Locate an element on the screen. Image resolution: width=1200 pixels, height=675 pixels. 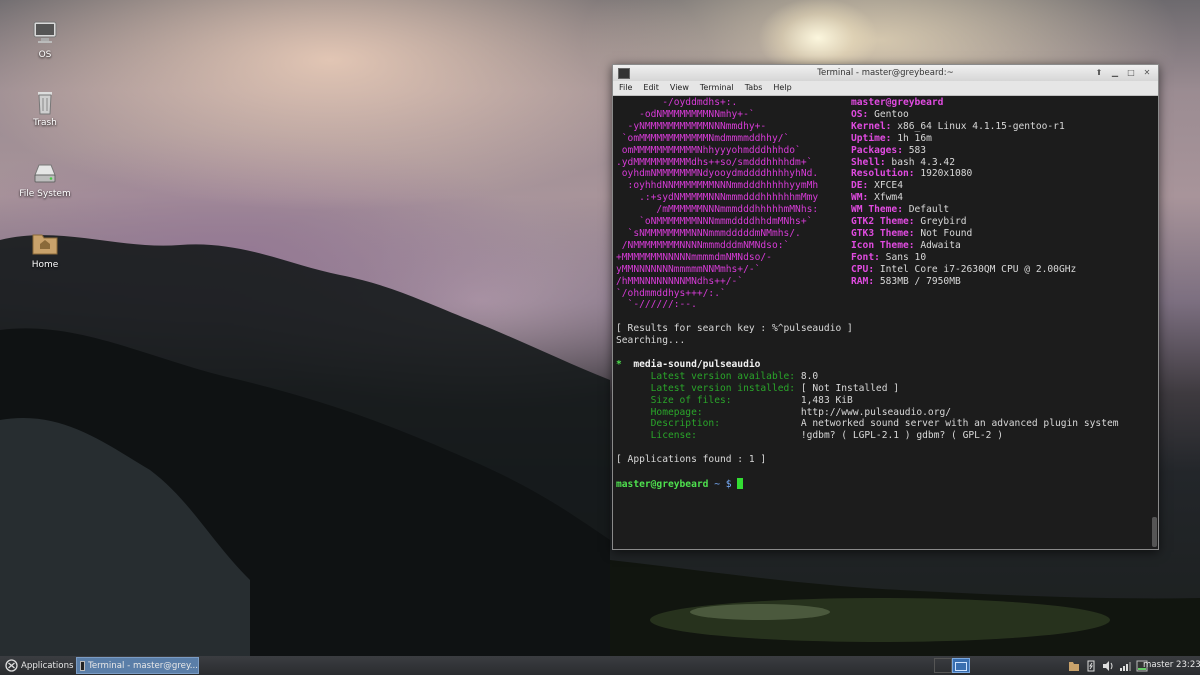
folder-icon is located at coordinates (1074, 666).